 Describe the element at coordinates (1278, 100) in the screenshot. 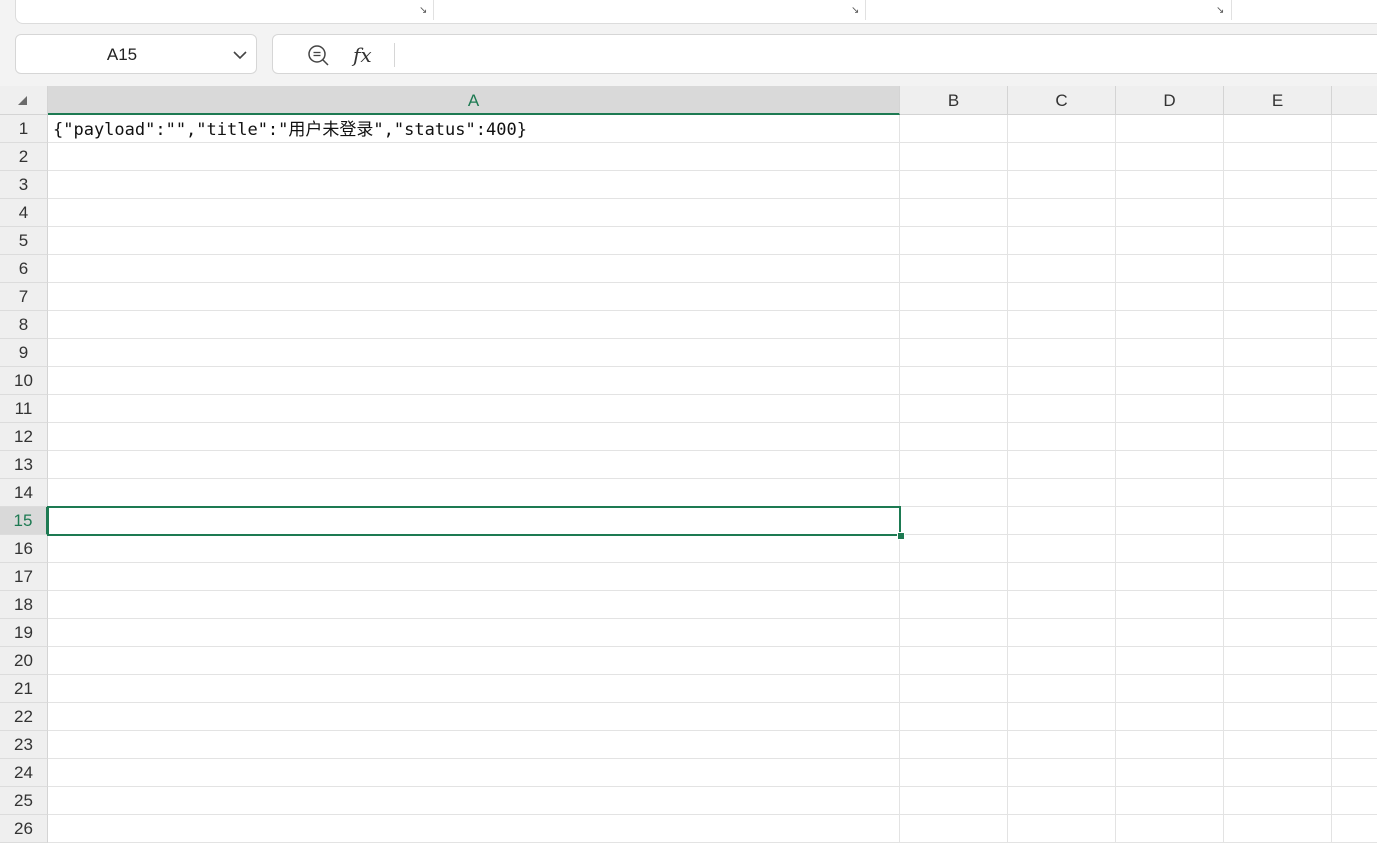

I see `column-header-e: E` at that location.